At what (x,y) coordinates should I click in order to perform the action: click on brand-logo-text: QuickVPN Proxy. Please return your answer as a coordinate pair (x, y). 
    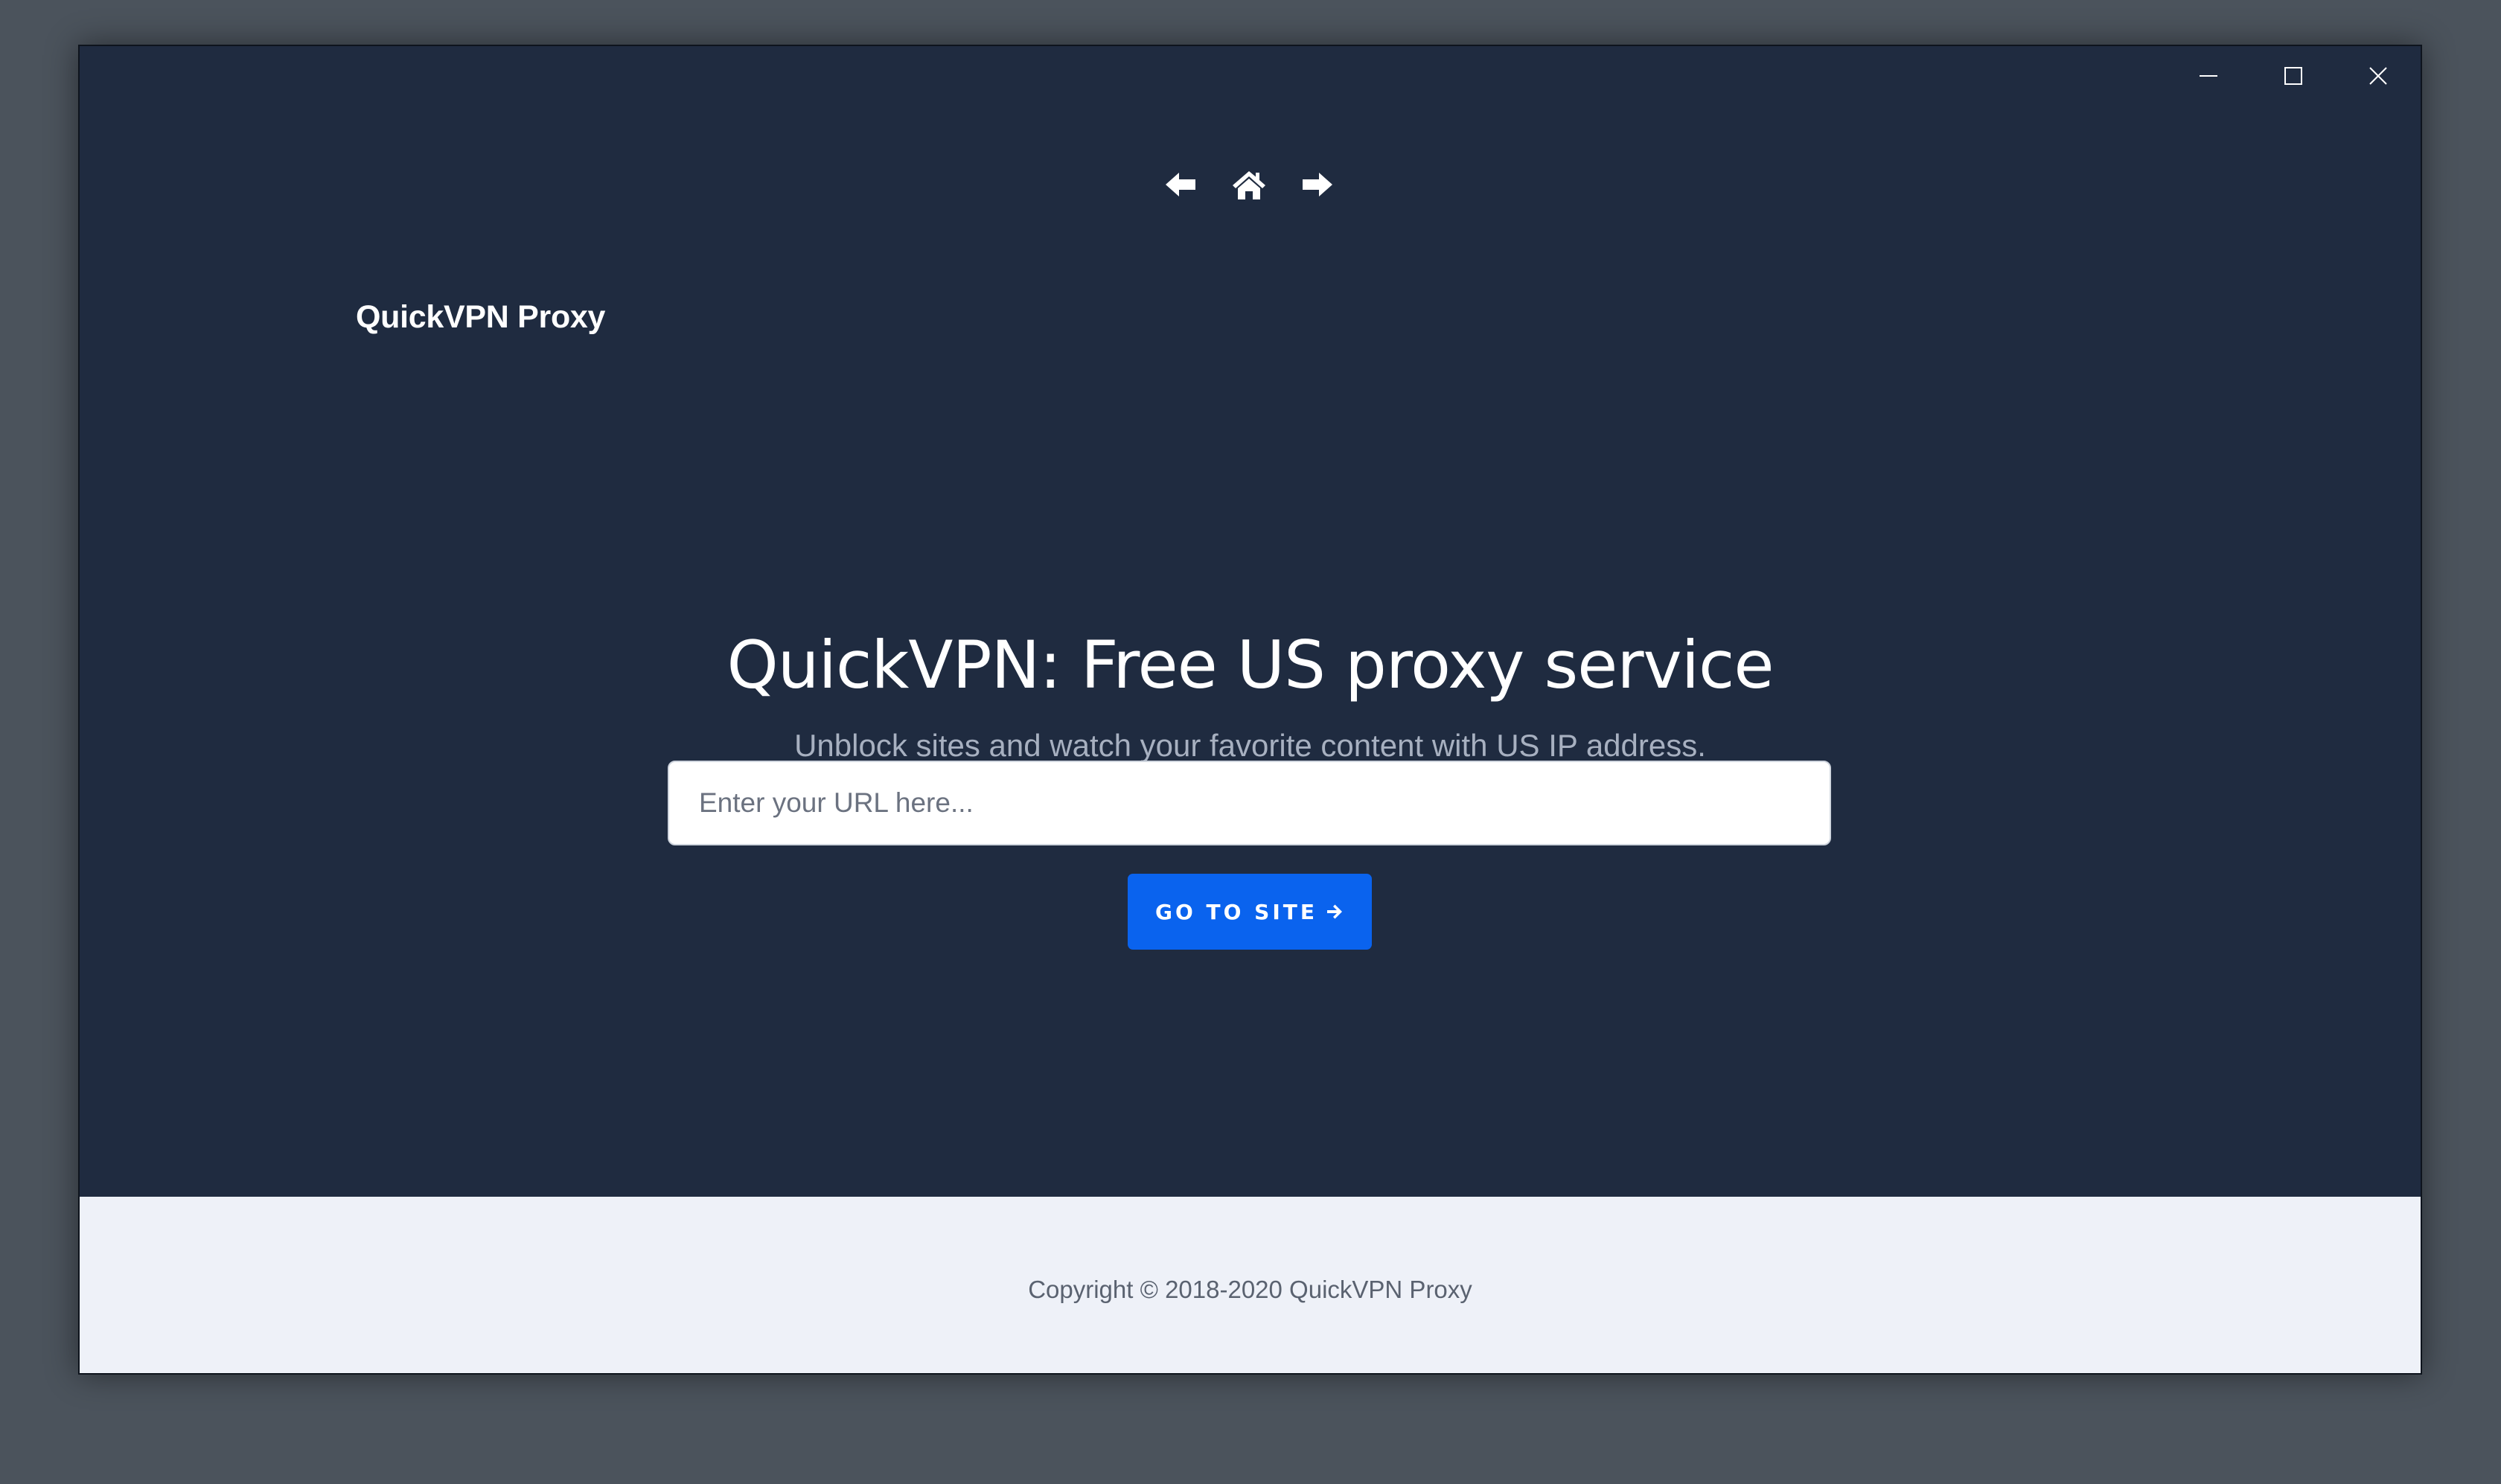
    Looking at the image, I should click on (480, 317).